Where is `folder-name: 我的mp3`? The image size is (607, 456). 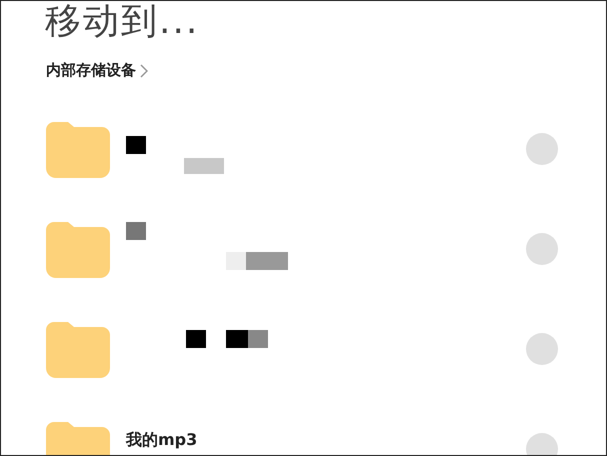
folder-name: 我的mp3 is located at coordinates (162, 440).